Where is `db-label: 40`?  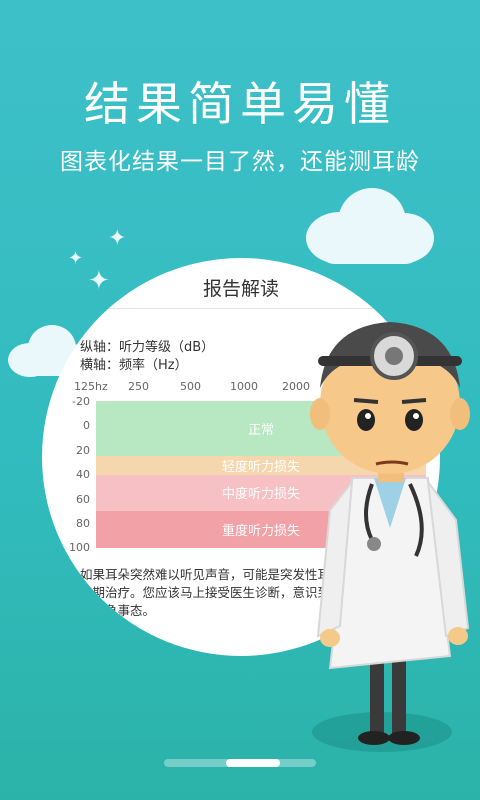
db-label: 40 is located at coordinates (83, 474).